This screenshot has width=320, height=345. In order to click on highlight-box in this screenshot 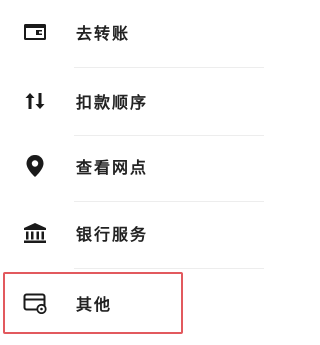, I will do `click(93, 303)`.